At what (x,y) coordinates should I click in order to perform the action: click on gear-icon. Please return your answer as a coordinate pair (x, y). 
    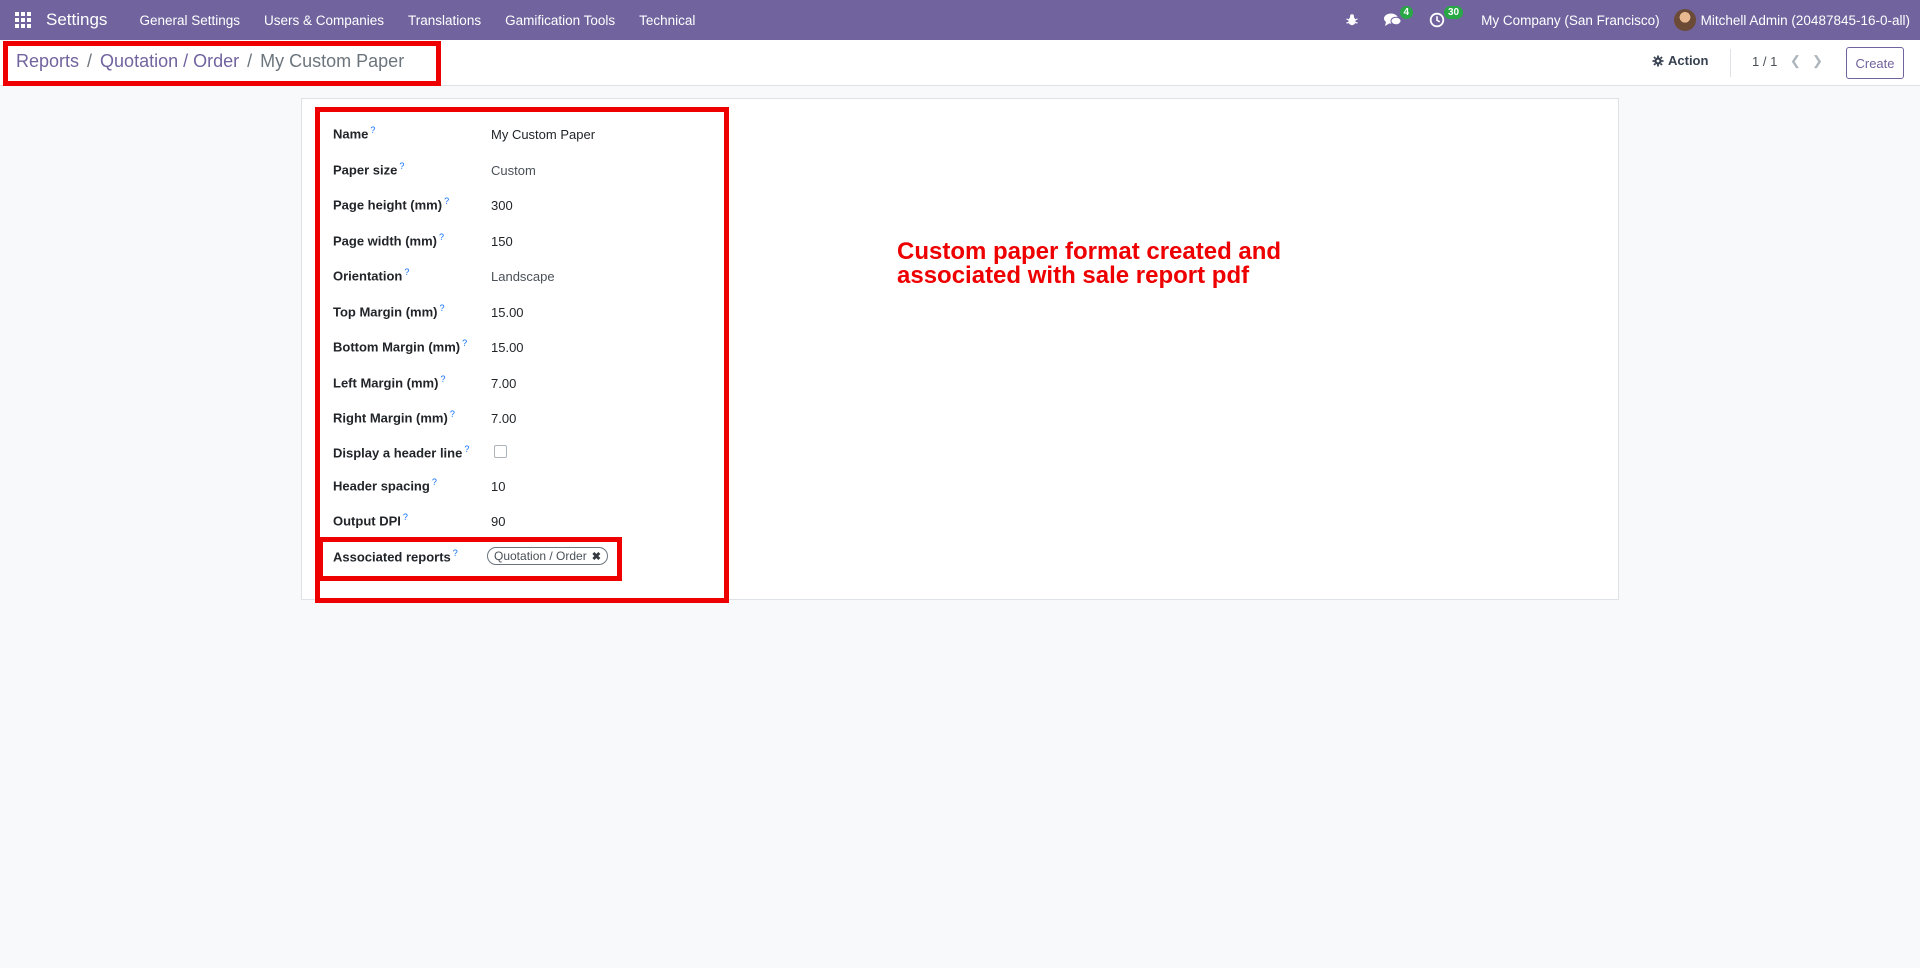
    Looking at the image, I should click on (1658, 60).